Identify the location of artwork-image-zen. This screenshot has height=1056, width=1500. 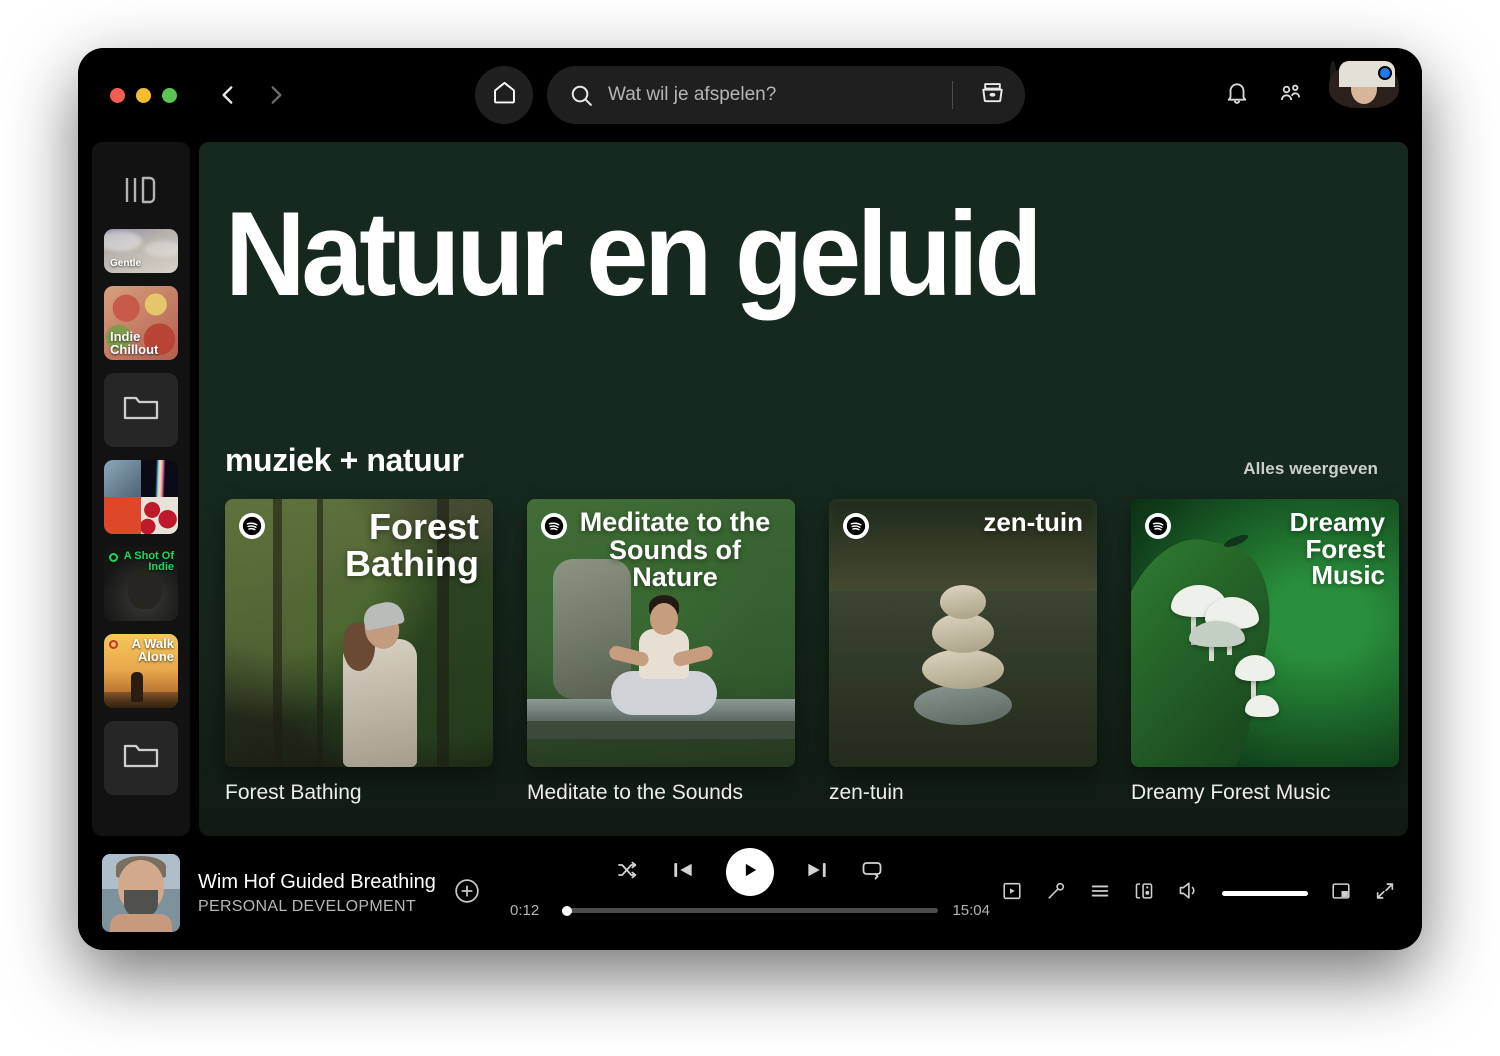
(963, 633).